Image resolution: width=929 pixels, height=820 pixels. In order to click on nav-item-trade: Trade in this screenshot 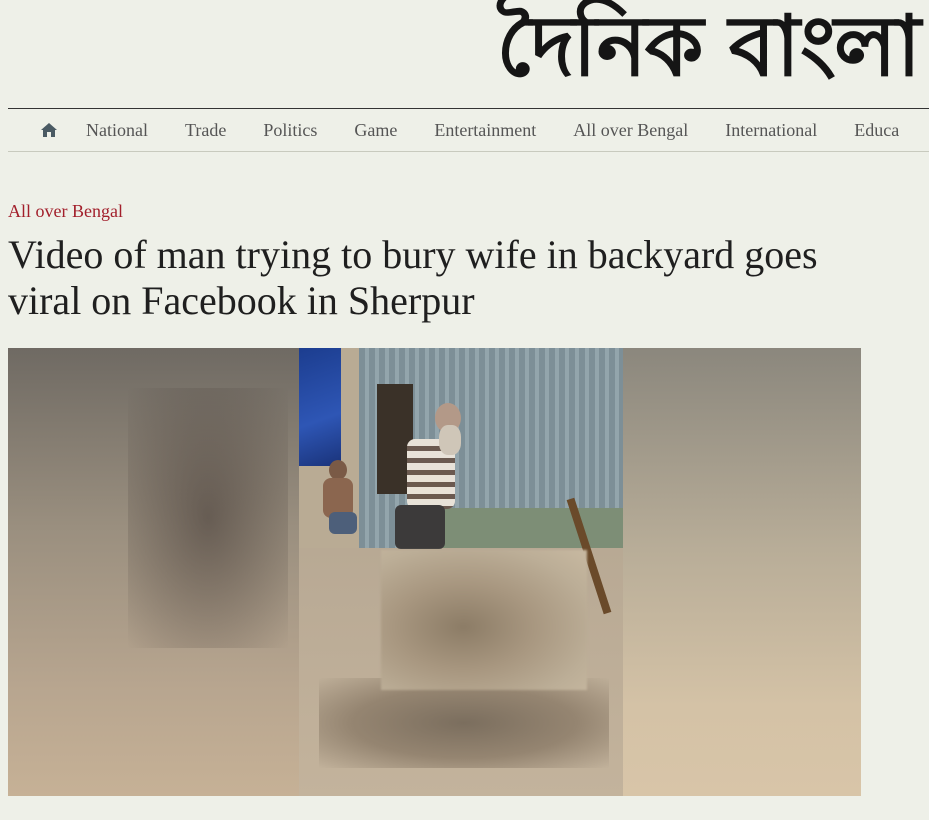, I will do `click(205, 130)`.